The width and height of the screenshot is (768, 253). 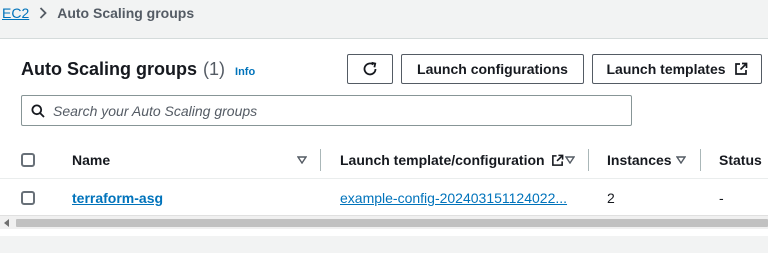 I want to click on row-name-cell: terraform-asg, so click(x=117, y=198).